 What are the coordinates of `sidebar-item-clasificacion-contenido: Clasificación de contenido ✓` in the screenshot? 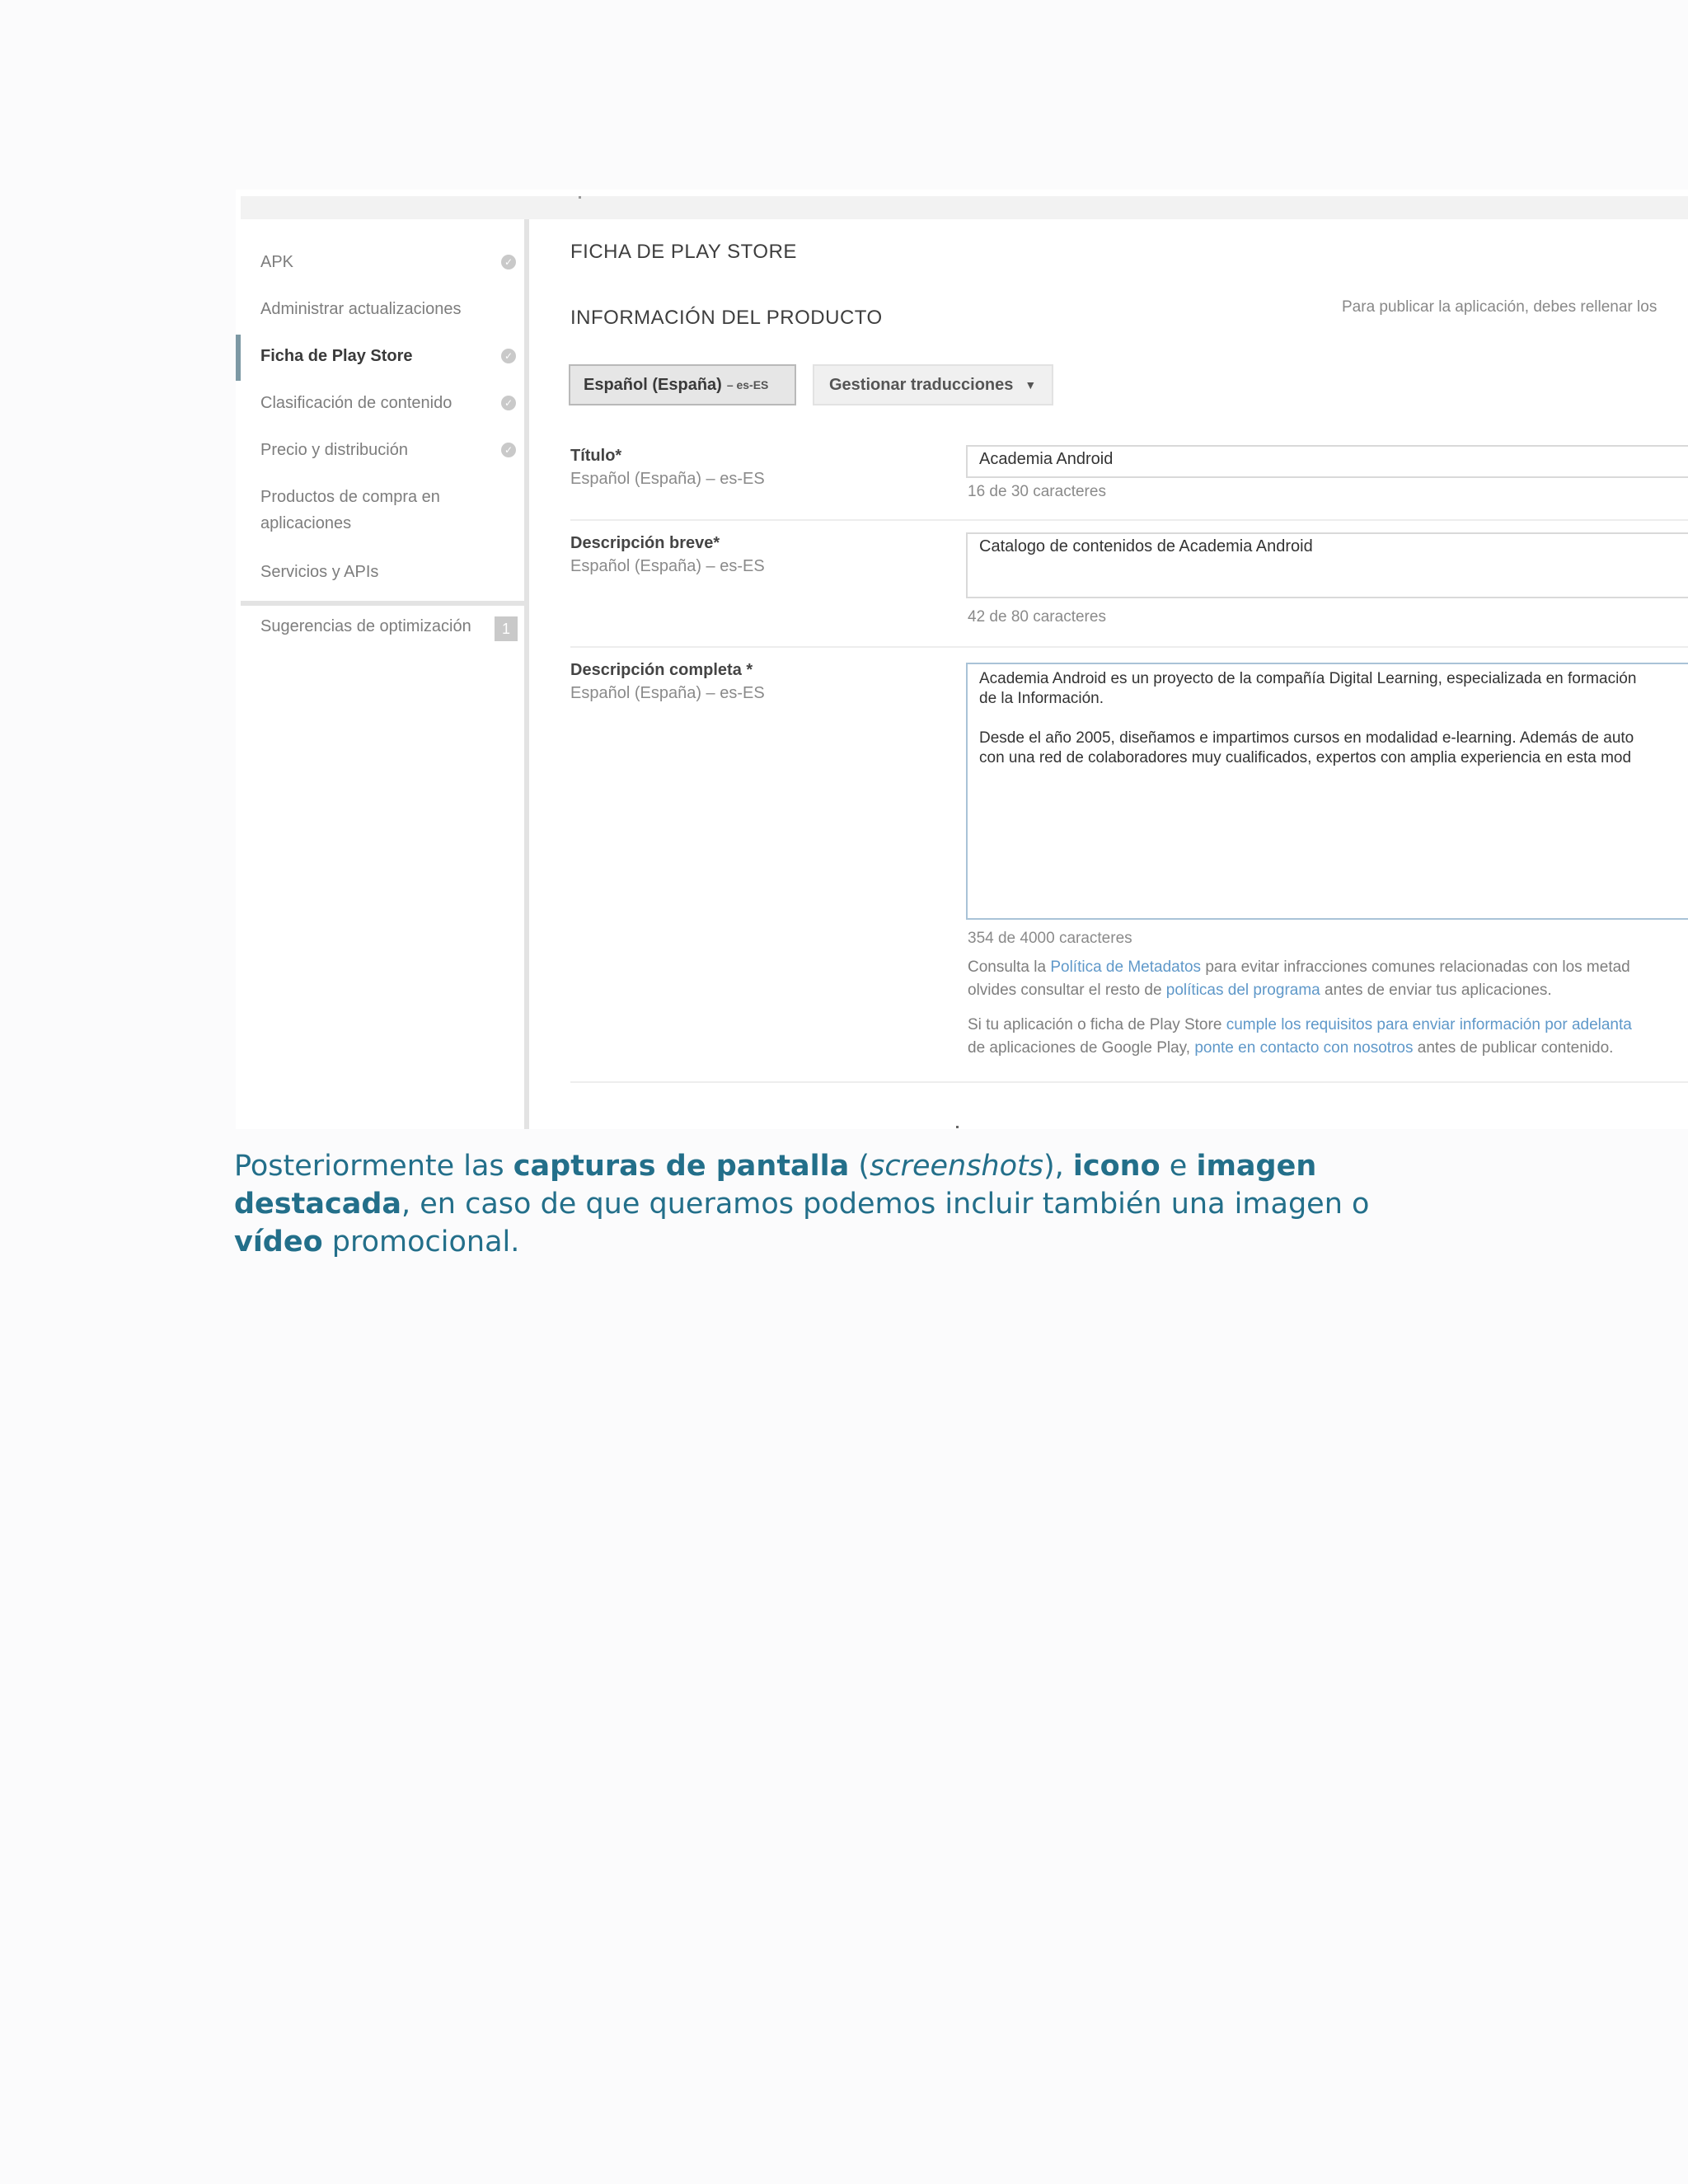 It's located at (382, 403).